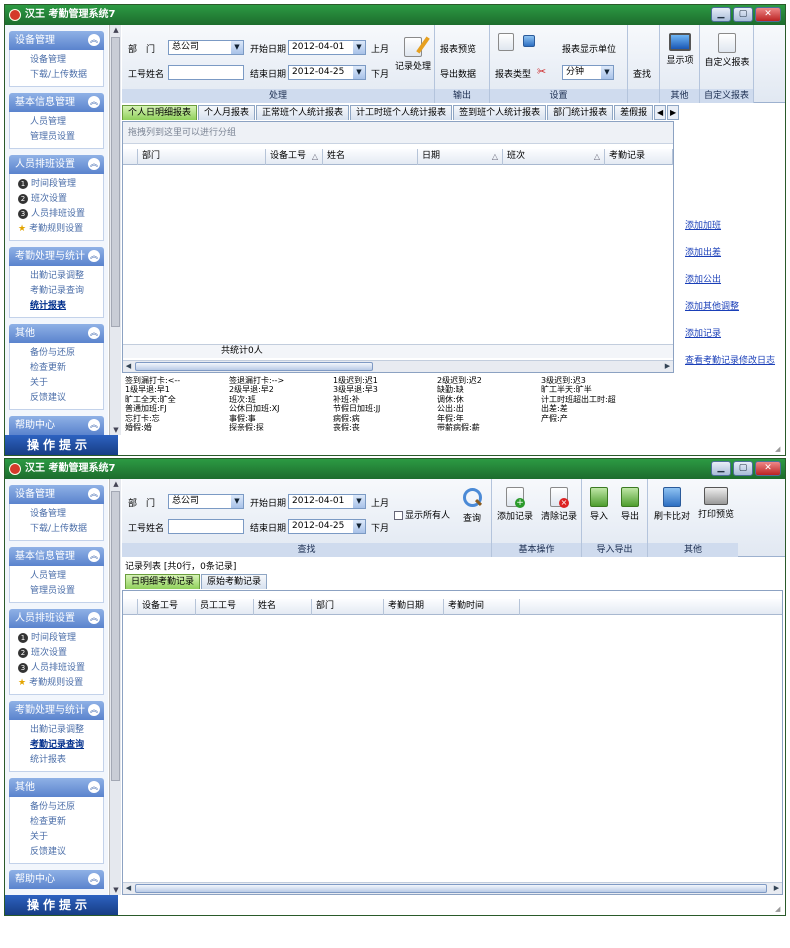  What do you see at coordinates (370, 157) in the screenshot?
I see `column-header-name: 姓名` at bounding box center [370, 157].